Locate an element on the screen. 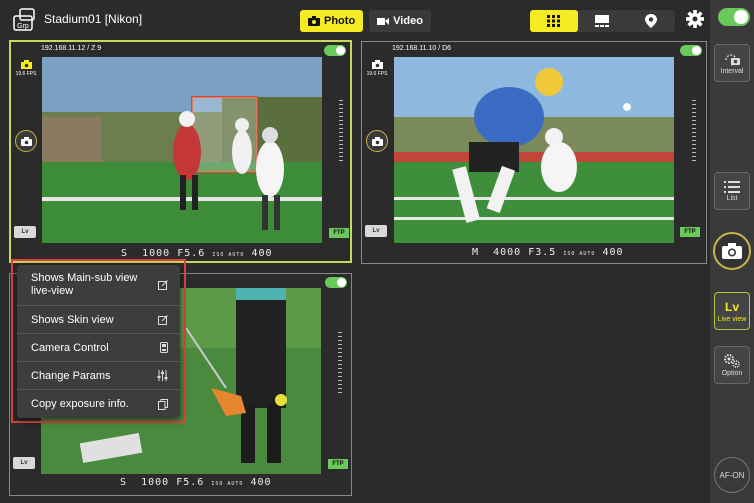  mode-value: M is located at coordinates (476, 252).